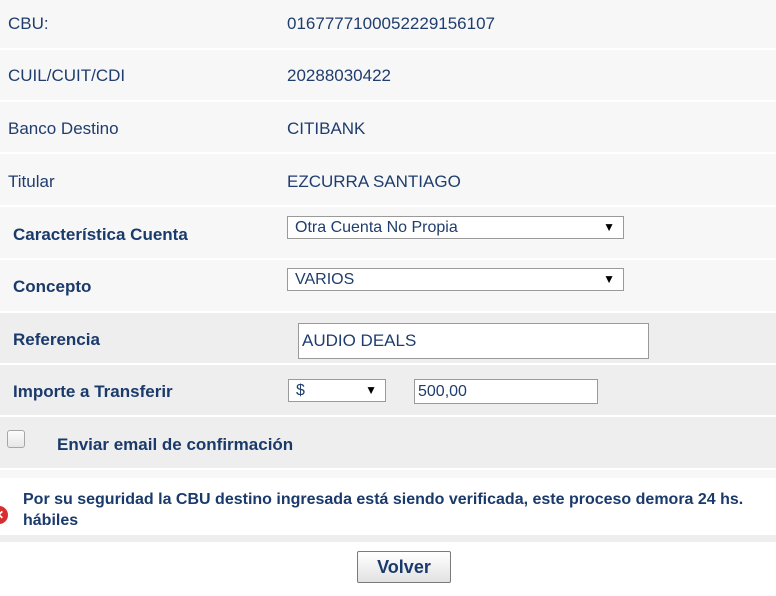 The width and height of the screenshot is (776, 596). What do you see at coordinates (388, 391) in the screenshot?
I see `importe-row: Importe a Transferir $ ▼ 500,00` at bounding box center [388, 391].